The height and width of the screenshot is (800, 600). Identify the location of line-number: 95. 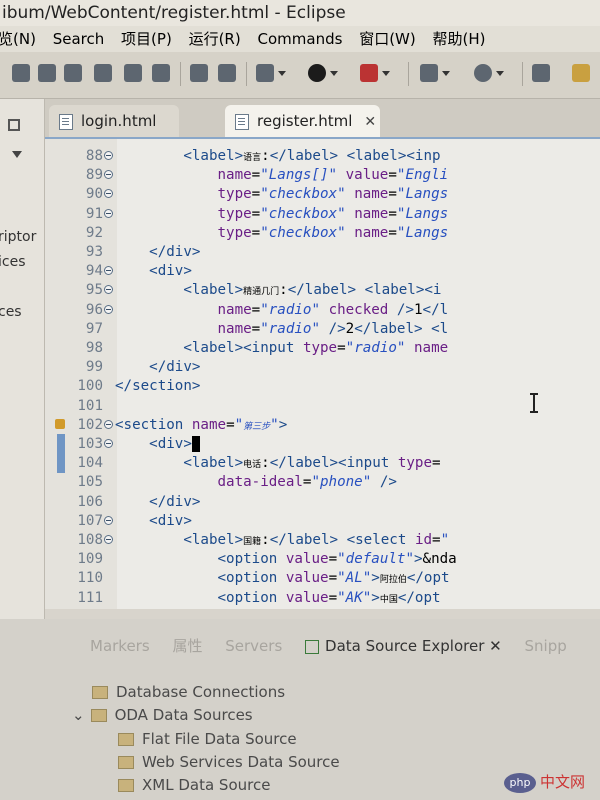
(94, 290).